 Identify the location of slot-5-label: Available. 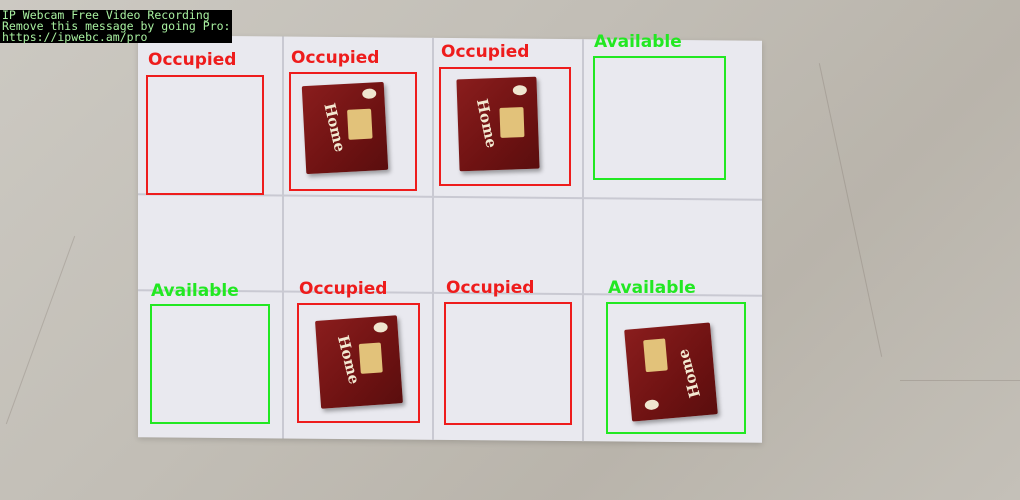
(195, 291).